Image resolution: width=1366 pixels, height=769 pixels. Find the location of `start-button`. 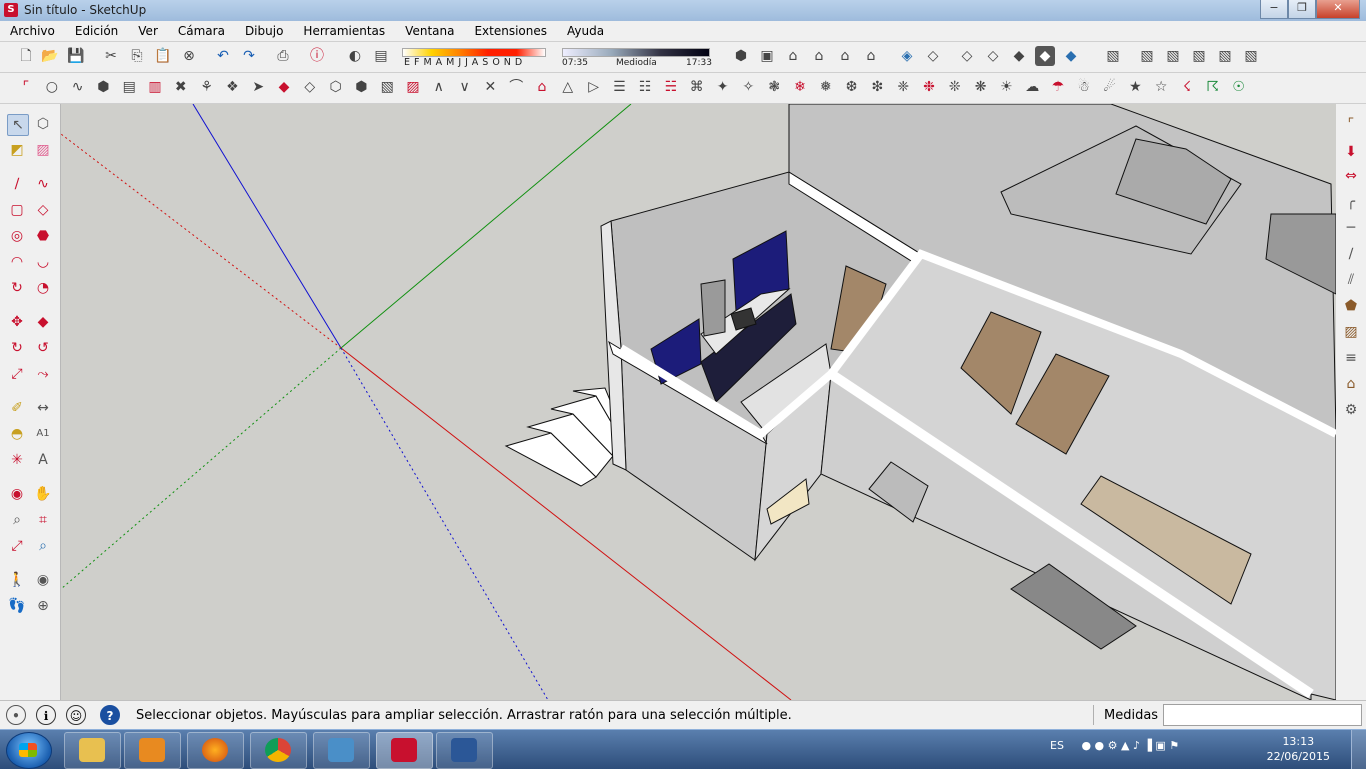

start-button is located at coordinates (29, 750).